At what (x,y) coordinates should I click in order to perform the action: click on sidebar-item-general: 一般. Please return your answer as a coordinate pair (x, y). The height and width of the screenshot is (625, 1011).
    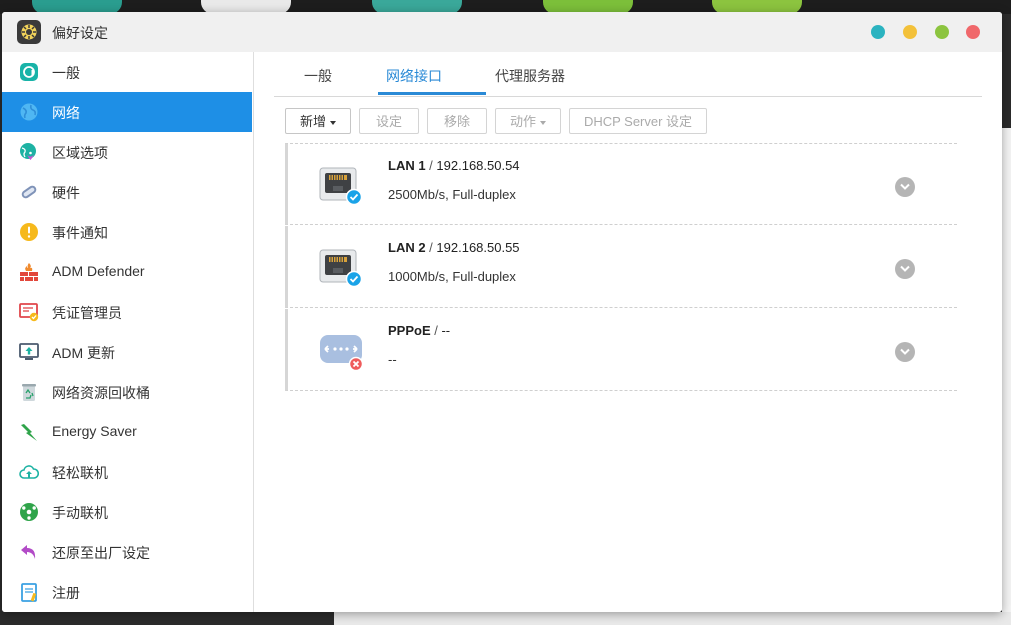
    Looking at the image, I should click on (127, 72).